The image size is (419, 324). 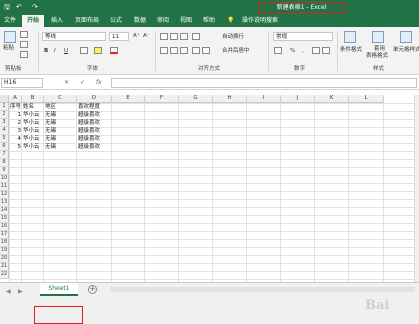 I want to click on row-header-4: 4, so click(x=4, y=131).